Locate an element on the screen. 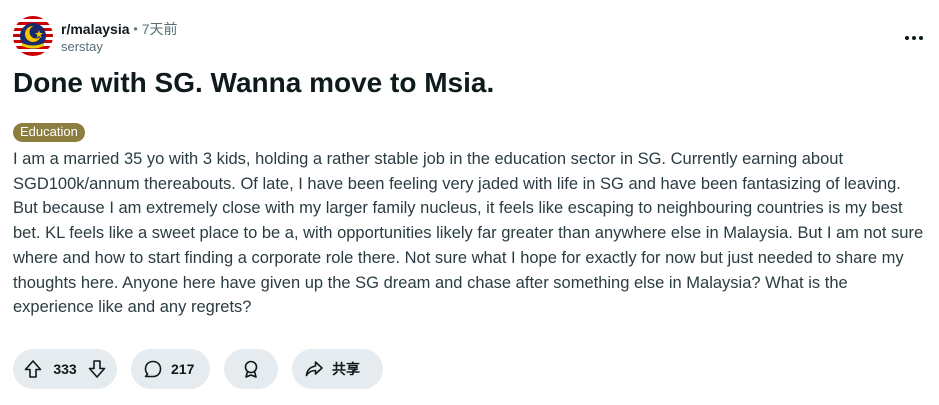  subreddit-avatar is located at coordinates (33, 36).